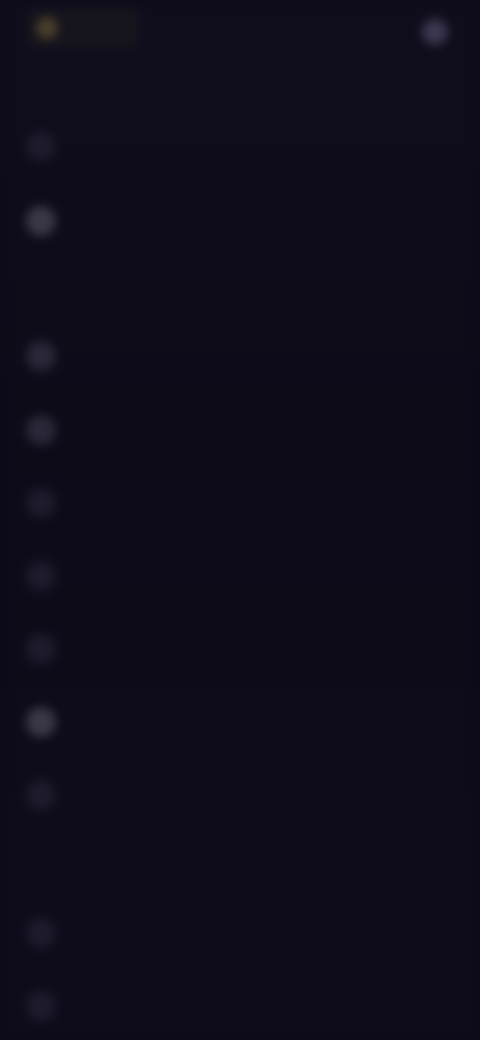 This screenshot has height=1040, width=480. What do you see at coordinates (240, 30) in the screenshot?
I see `top-bar` at bounding box center [240, 30].